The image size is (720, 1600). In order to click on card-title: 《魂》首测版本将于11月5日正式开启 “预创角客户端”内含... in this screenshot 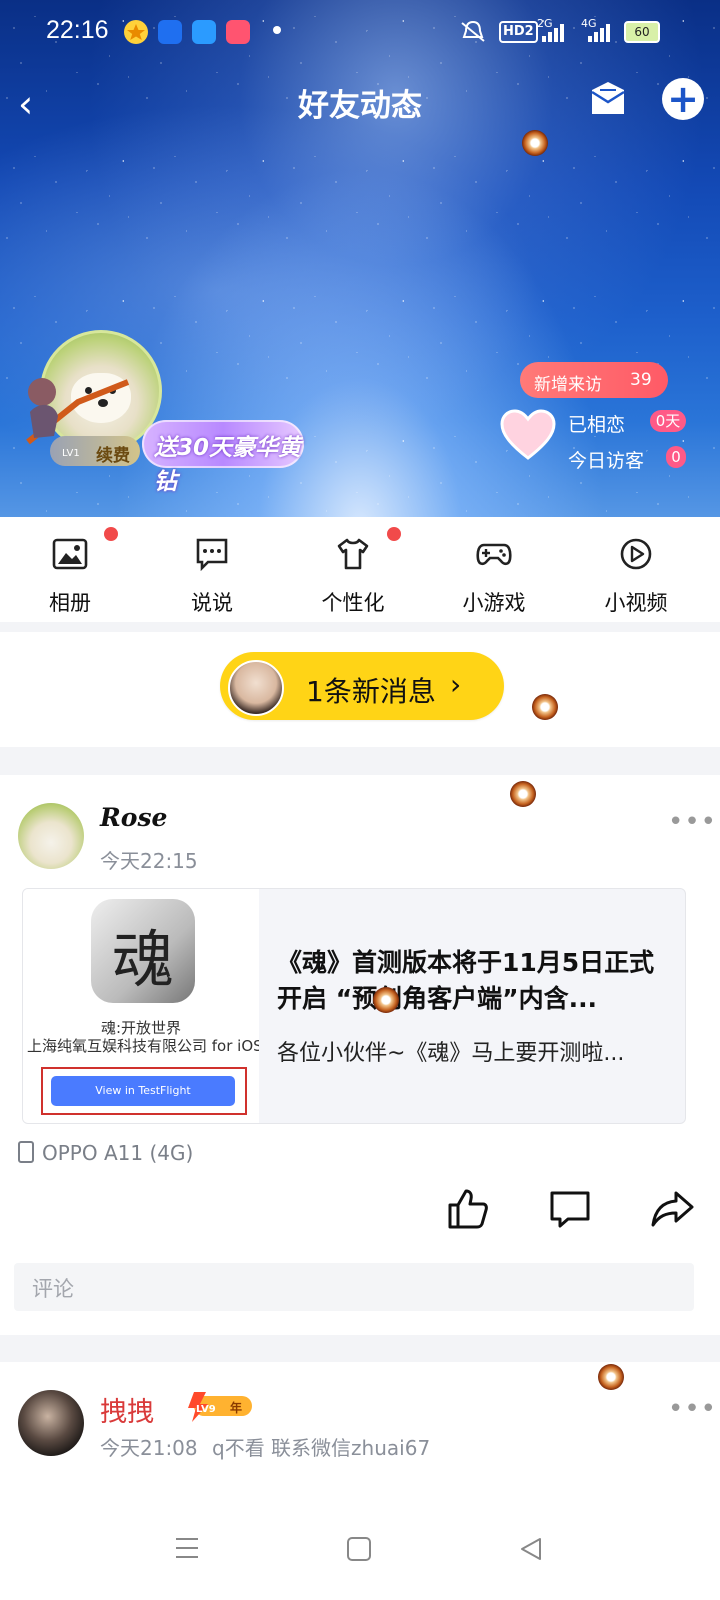, I will do `click(466, 980)`.